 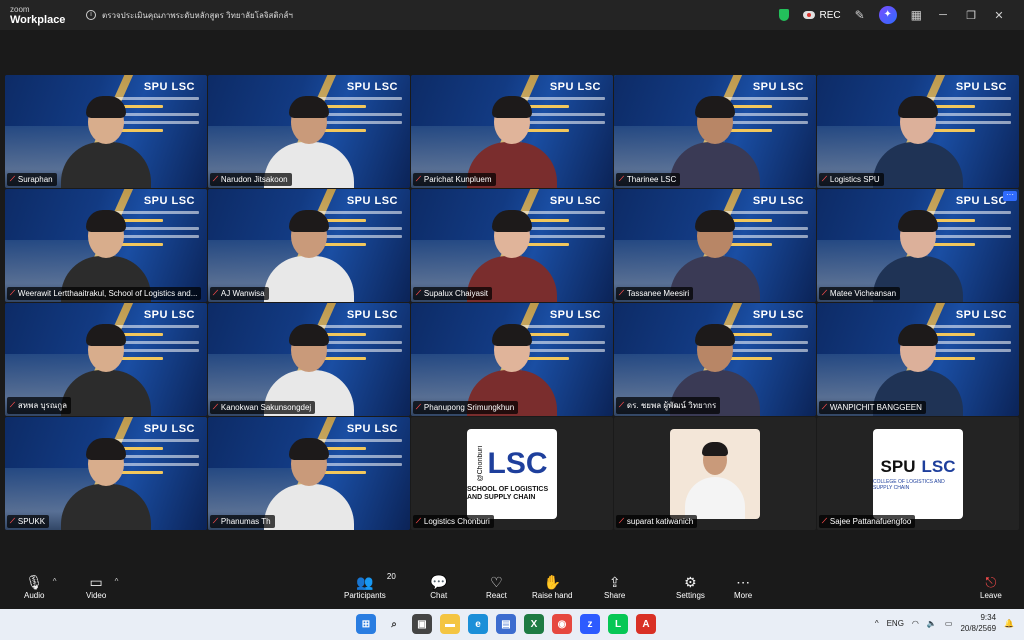 I want to click on participant-tile: SPU LSC ⟋ Suraphan, so click(x=106, y=131).